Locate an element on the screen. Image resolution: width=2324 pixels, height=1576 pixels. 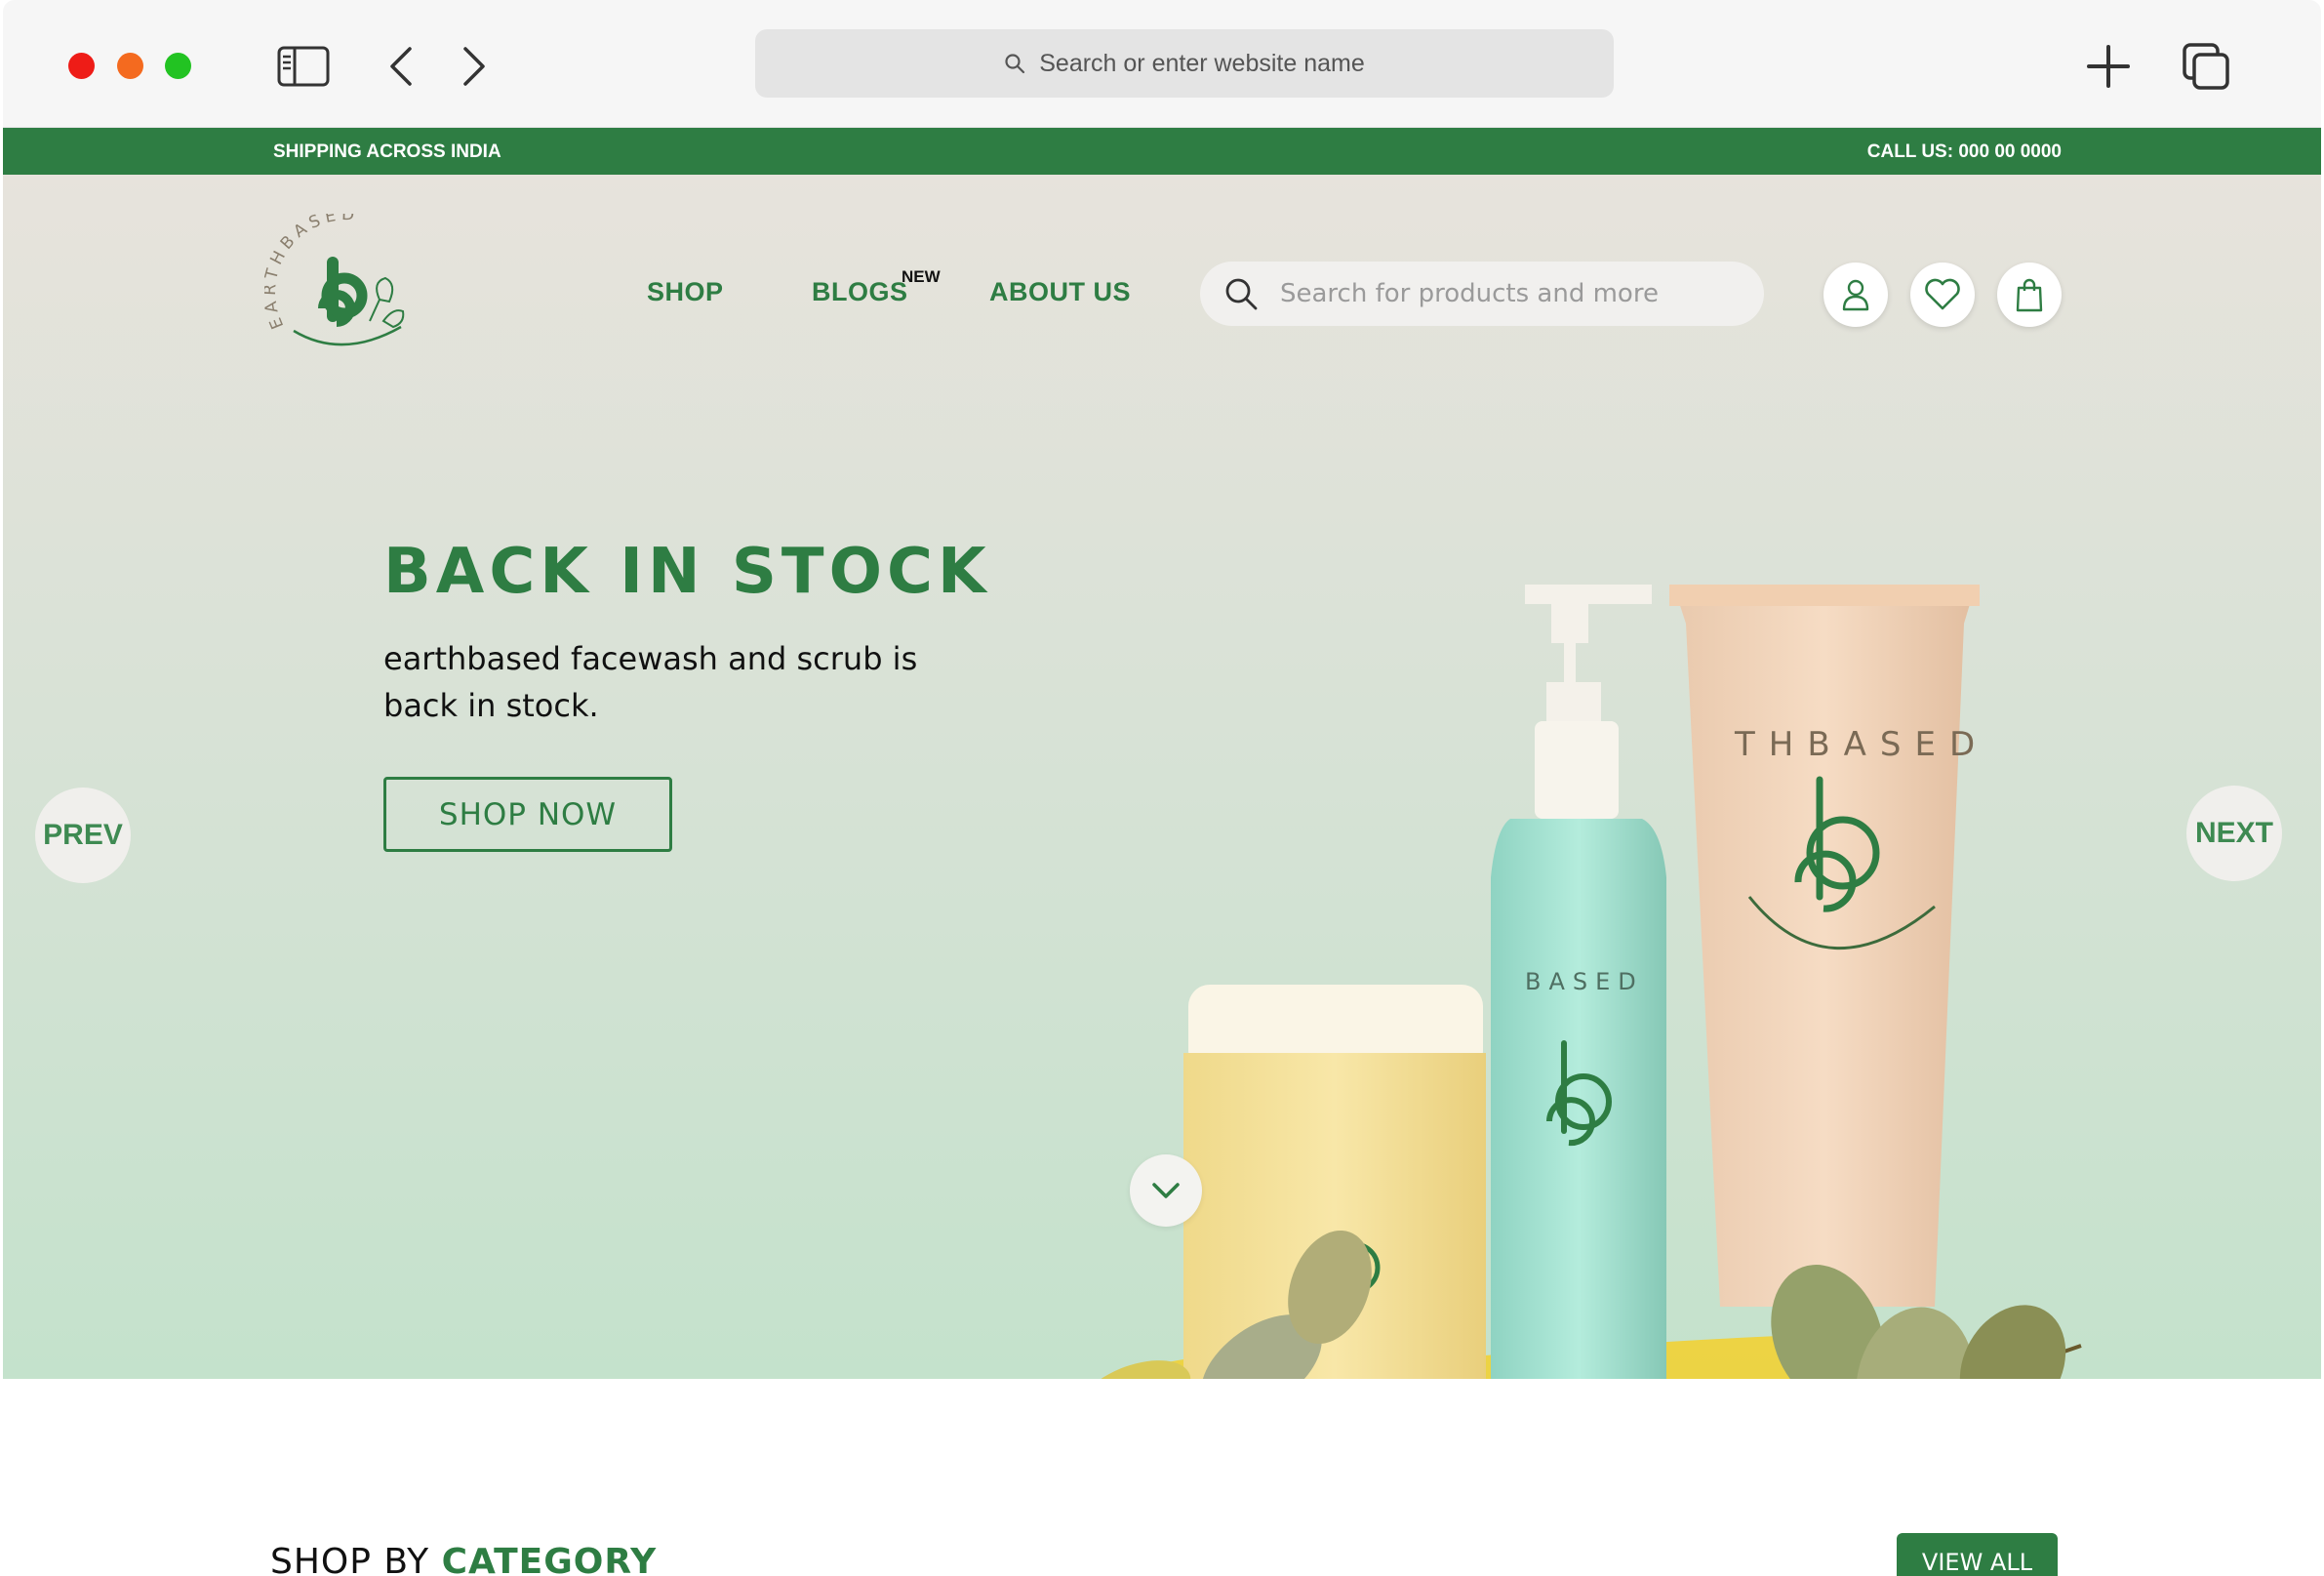
product-search-input is located at coordinates (1509, 293).